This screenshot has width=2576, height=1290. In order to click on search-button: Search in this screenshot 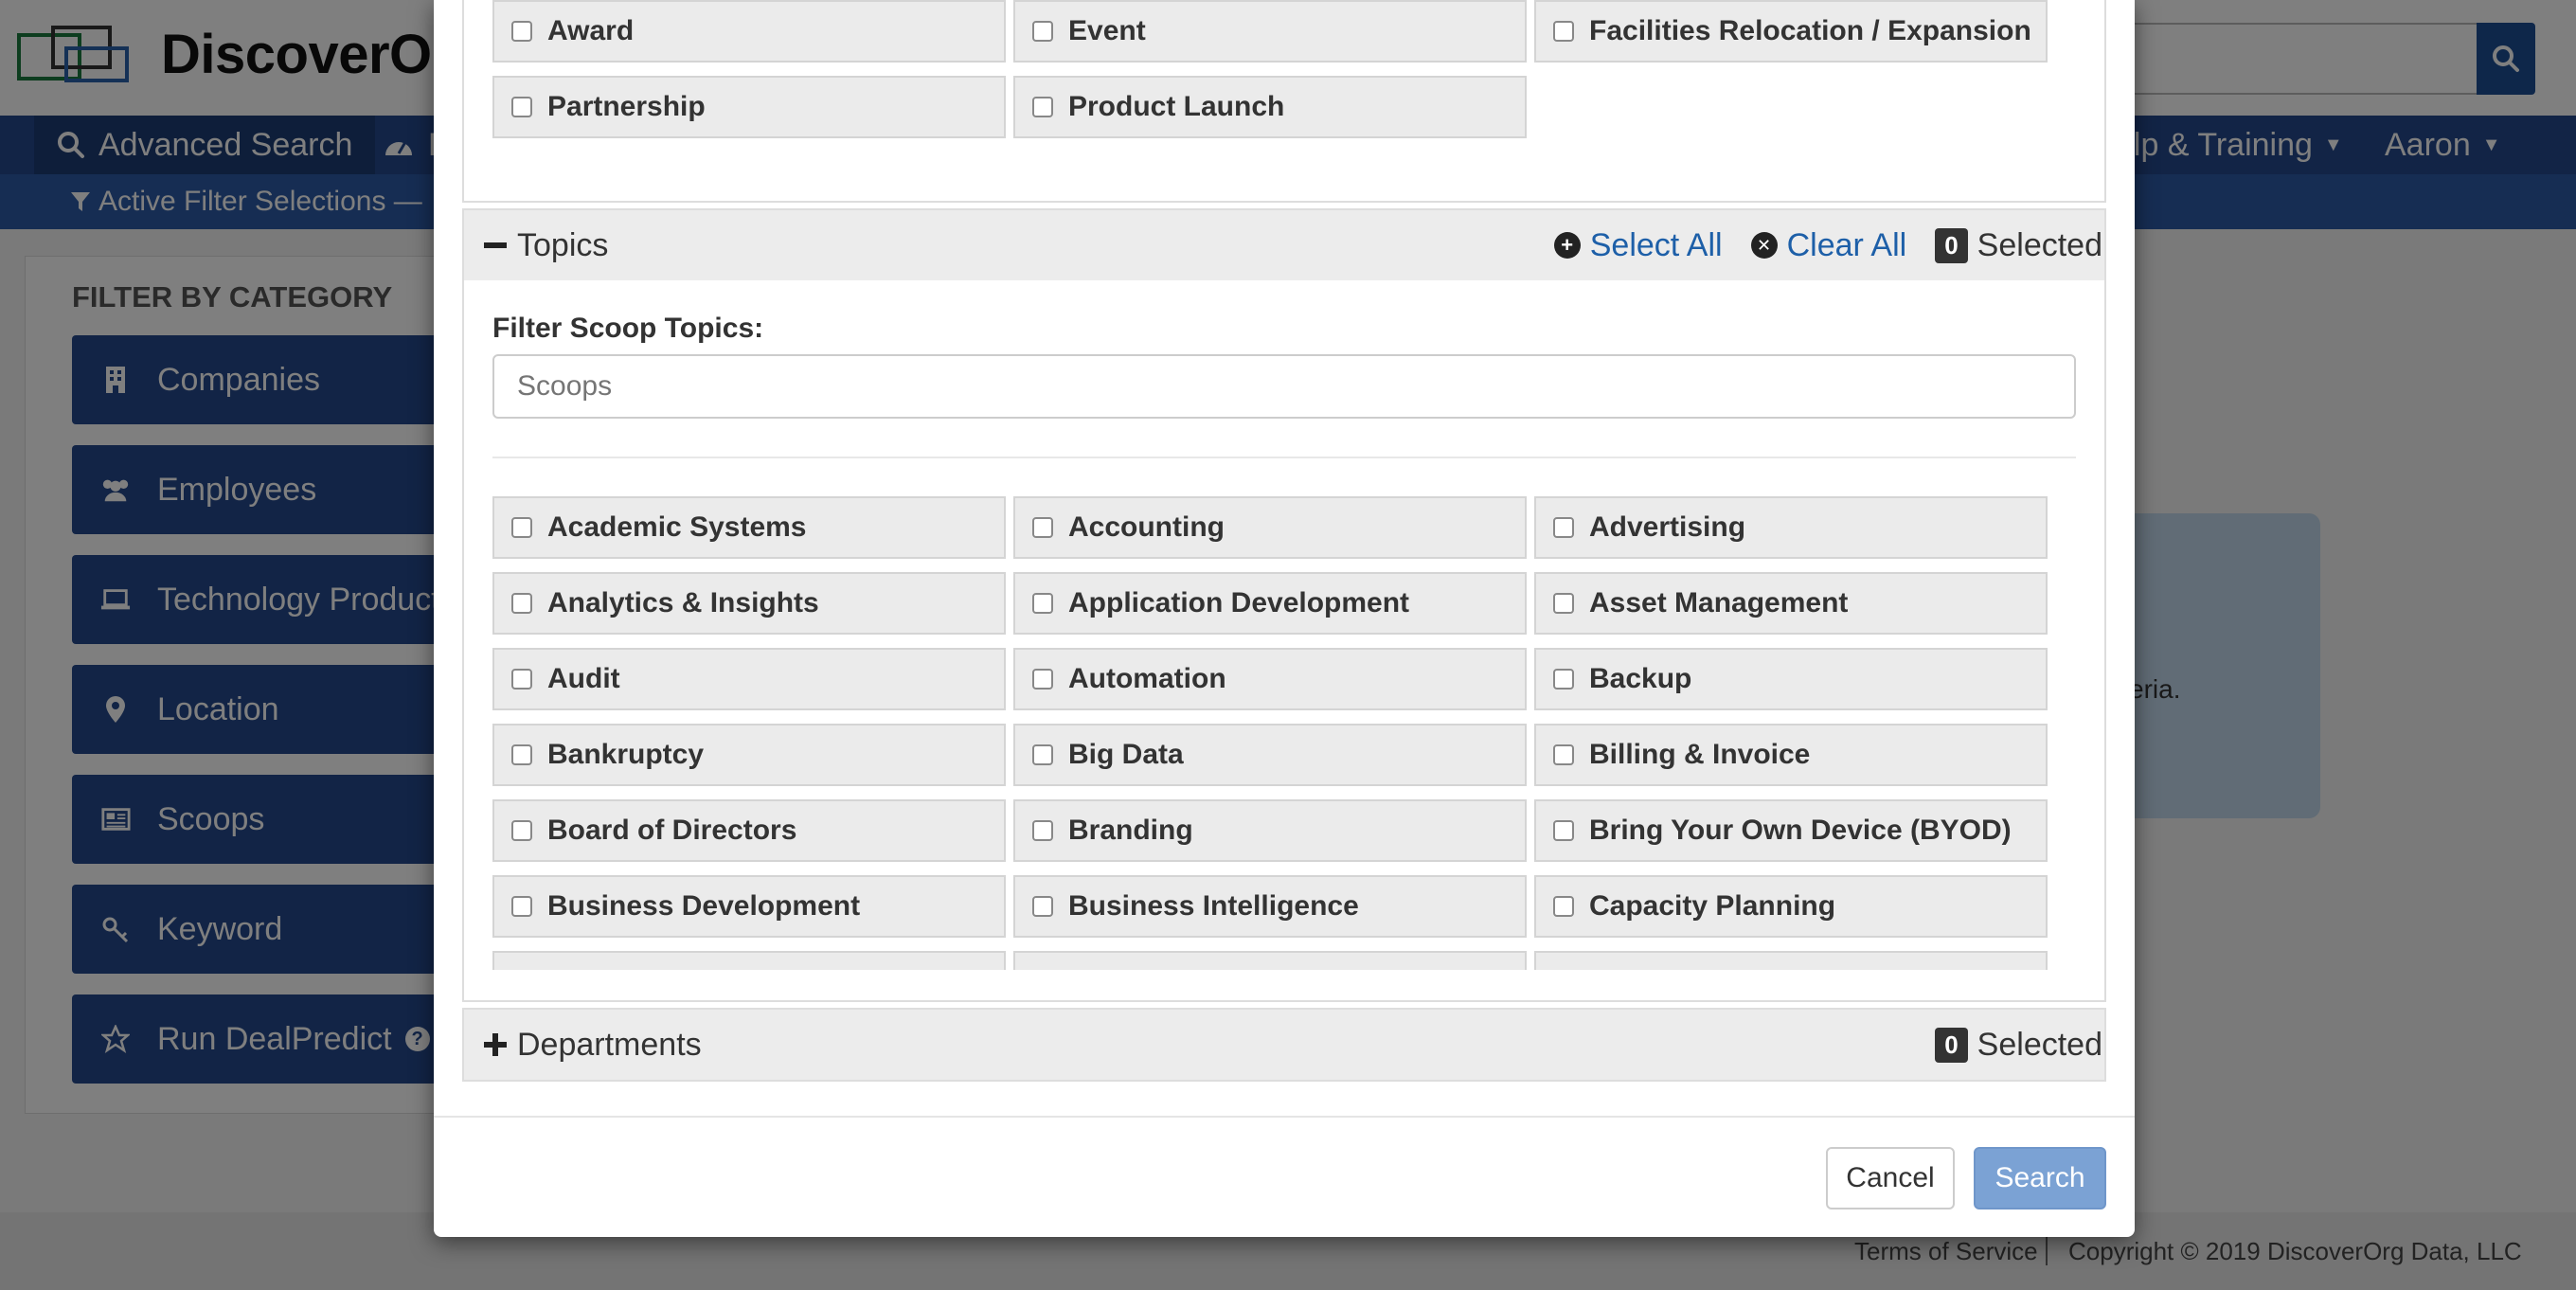, I will do `click(2040, 1178)`.